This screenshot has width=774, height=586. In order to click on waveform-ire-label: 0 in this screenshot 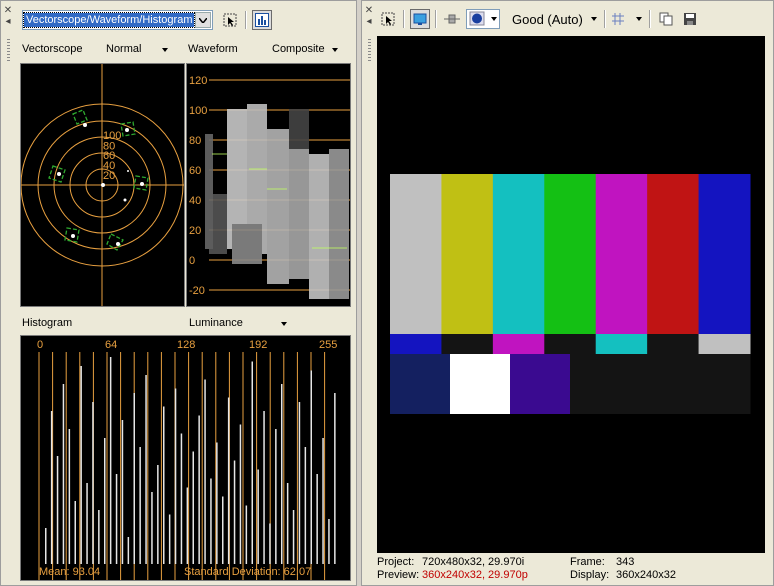, I will do `click(192, 261)`.